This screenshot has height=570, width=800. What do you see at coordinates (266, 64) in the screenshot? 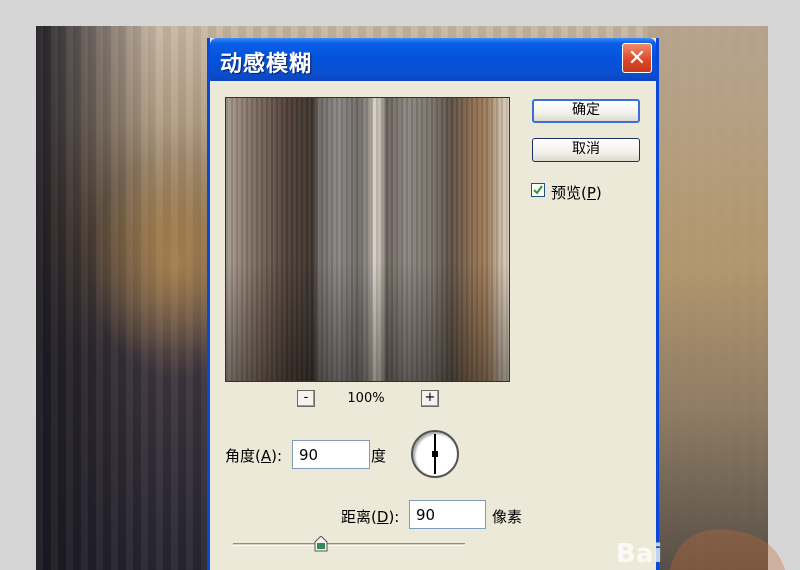
I see `dialog-title: 动感模糊` at bounding box center [266, 64].